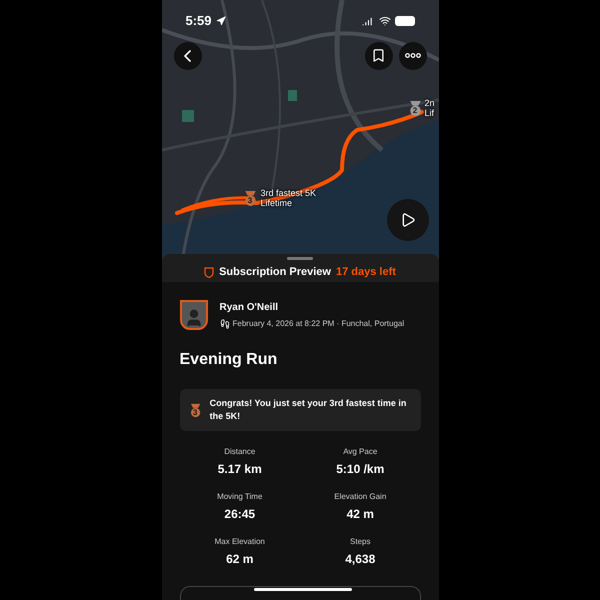  I want to click on status-time: 5:59, so click(199, 21).